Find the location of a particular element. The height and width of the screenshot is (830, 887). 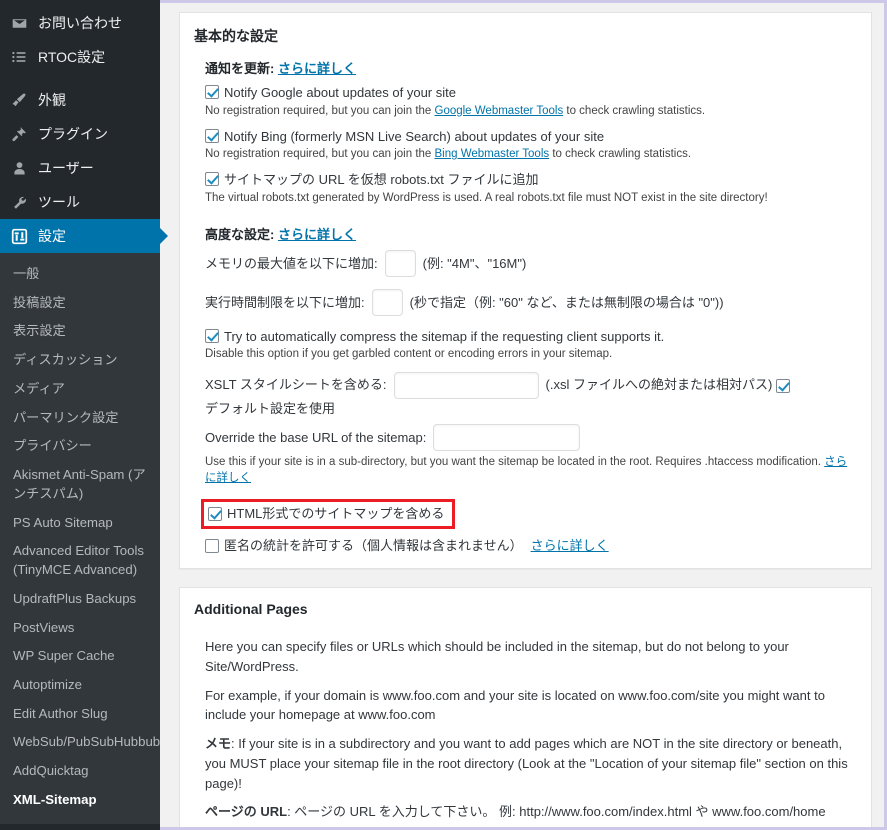

advanced-section-heading: 高度な設定: さらに詳しく is located at coordinates (531, 233).